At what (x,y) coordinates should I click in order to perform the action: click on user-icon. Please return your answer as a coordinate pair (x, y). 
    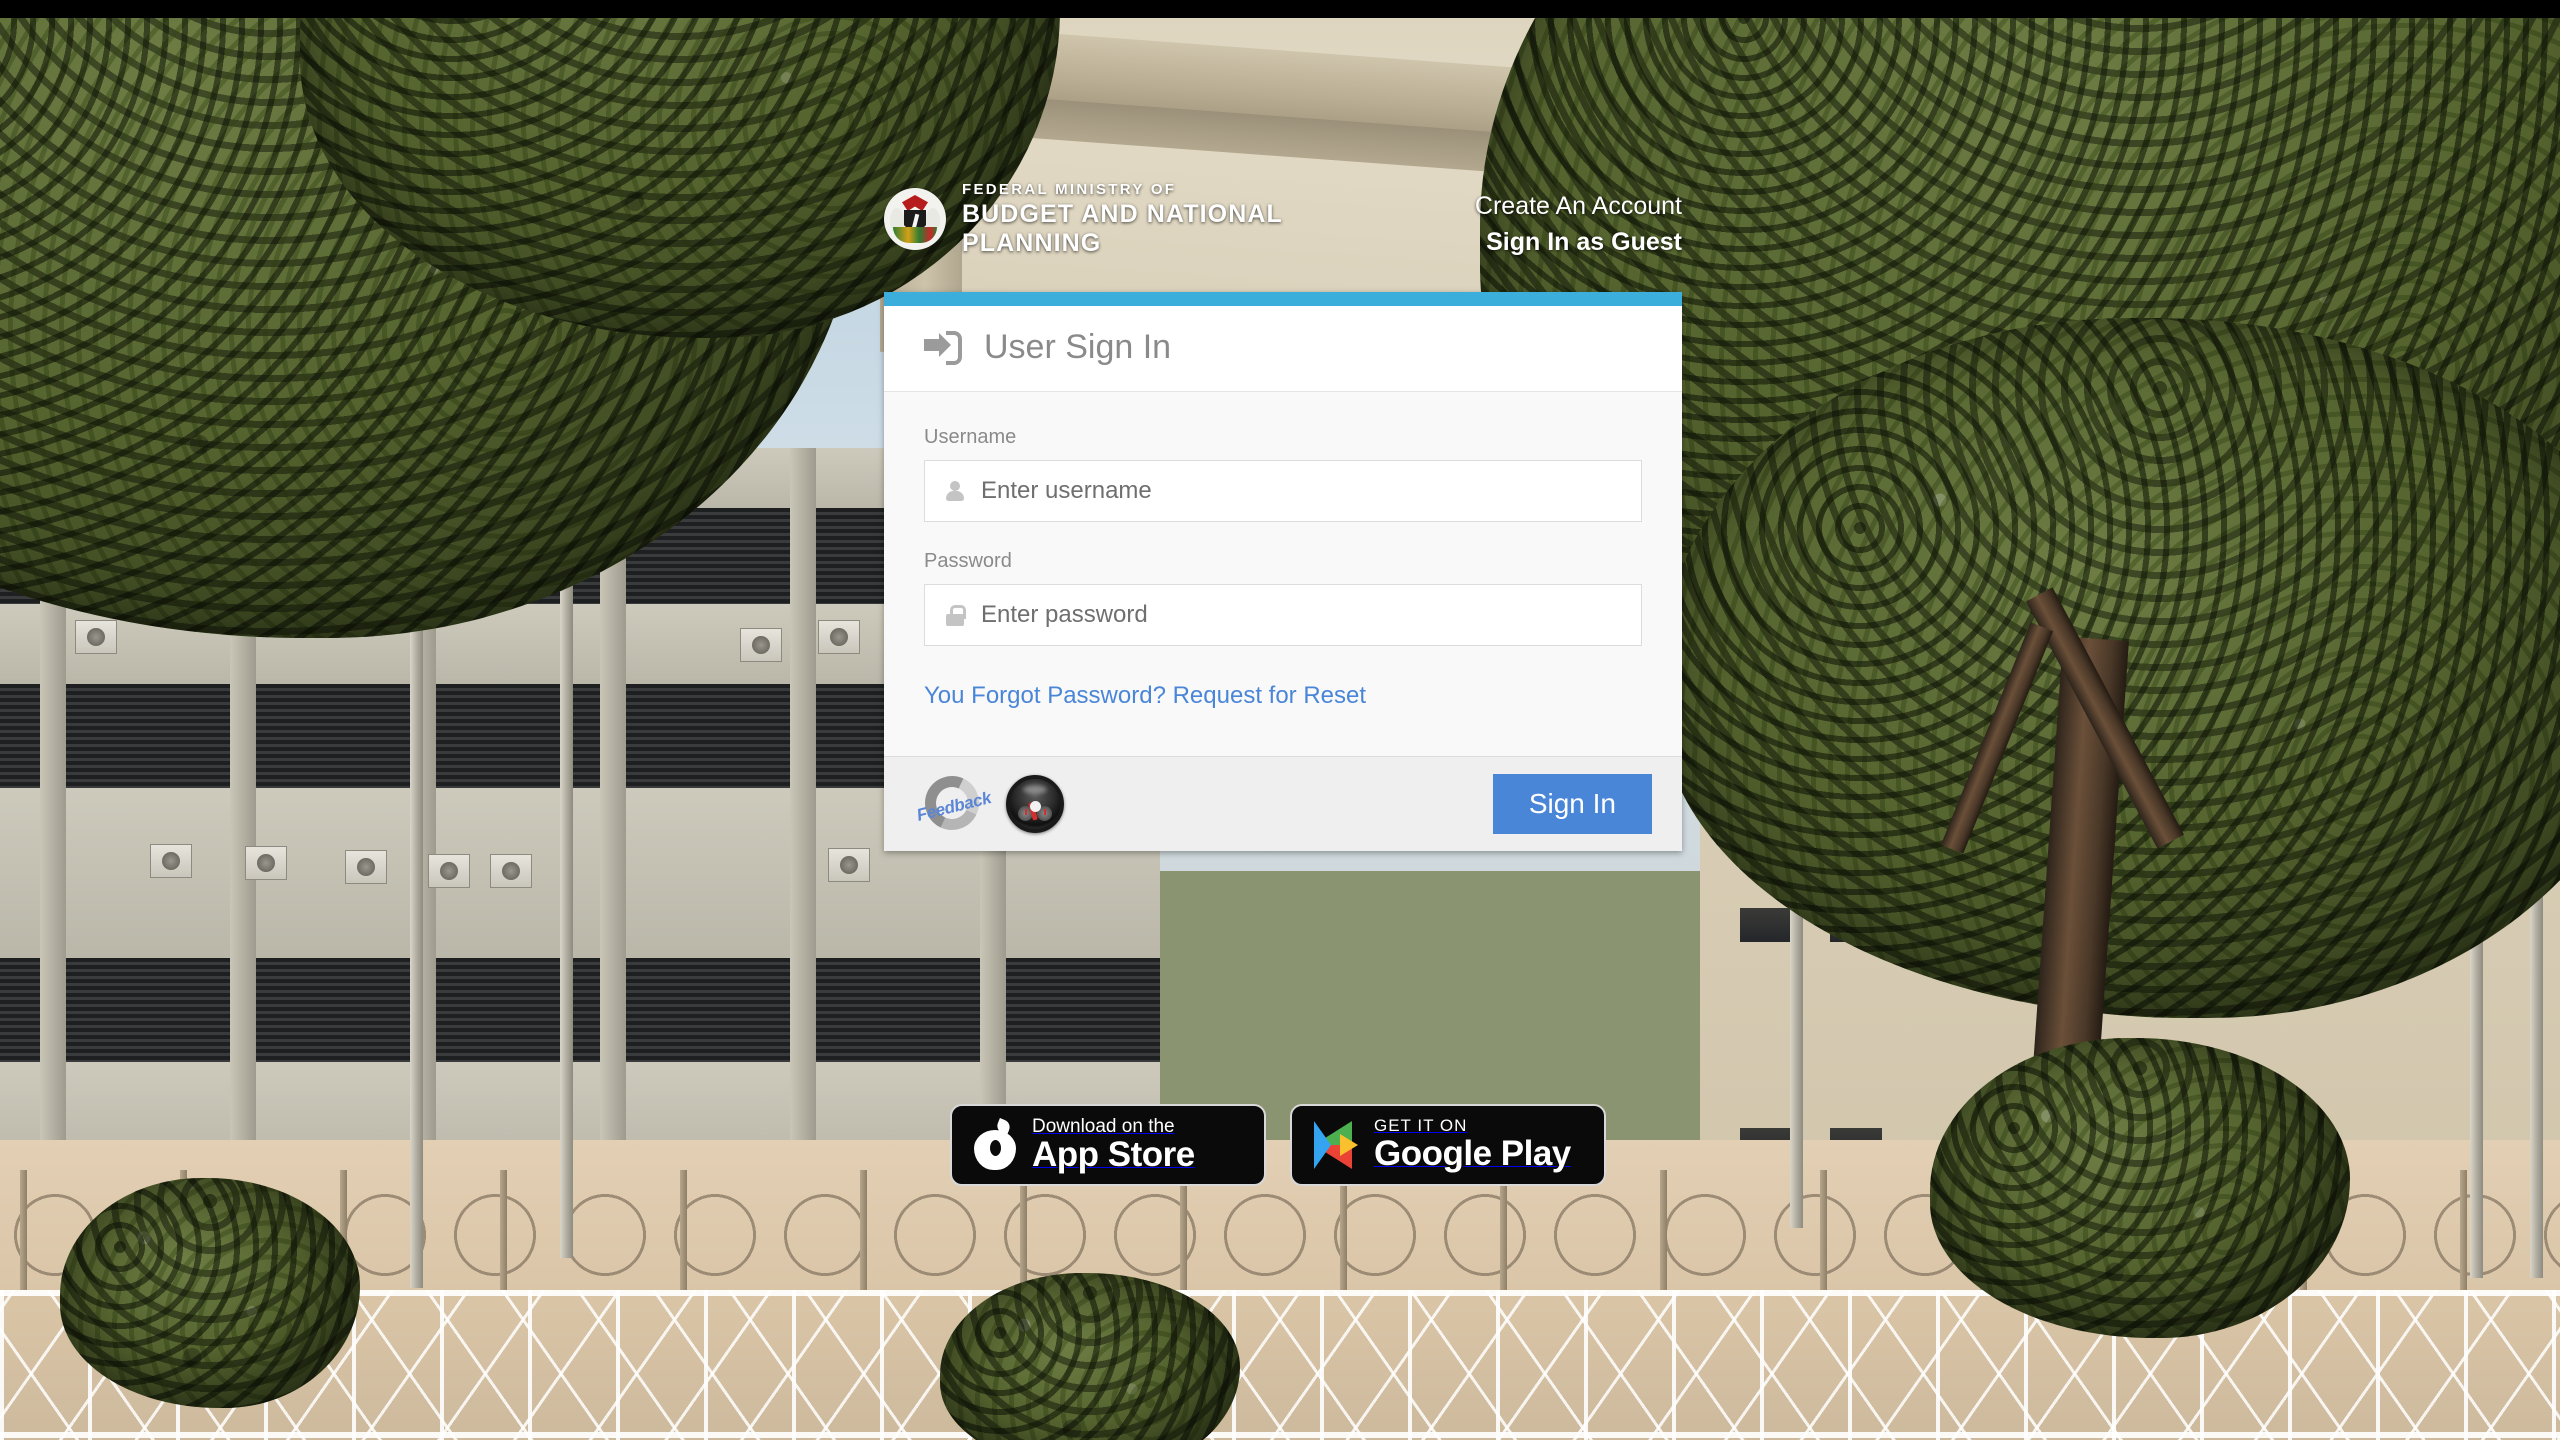
    Looking at the image, I should click on (955, 491).